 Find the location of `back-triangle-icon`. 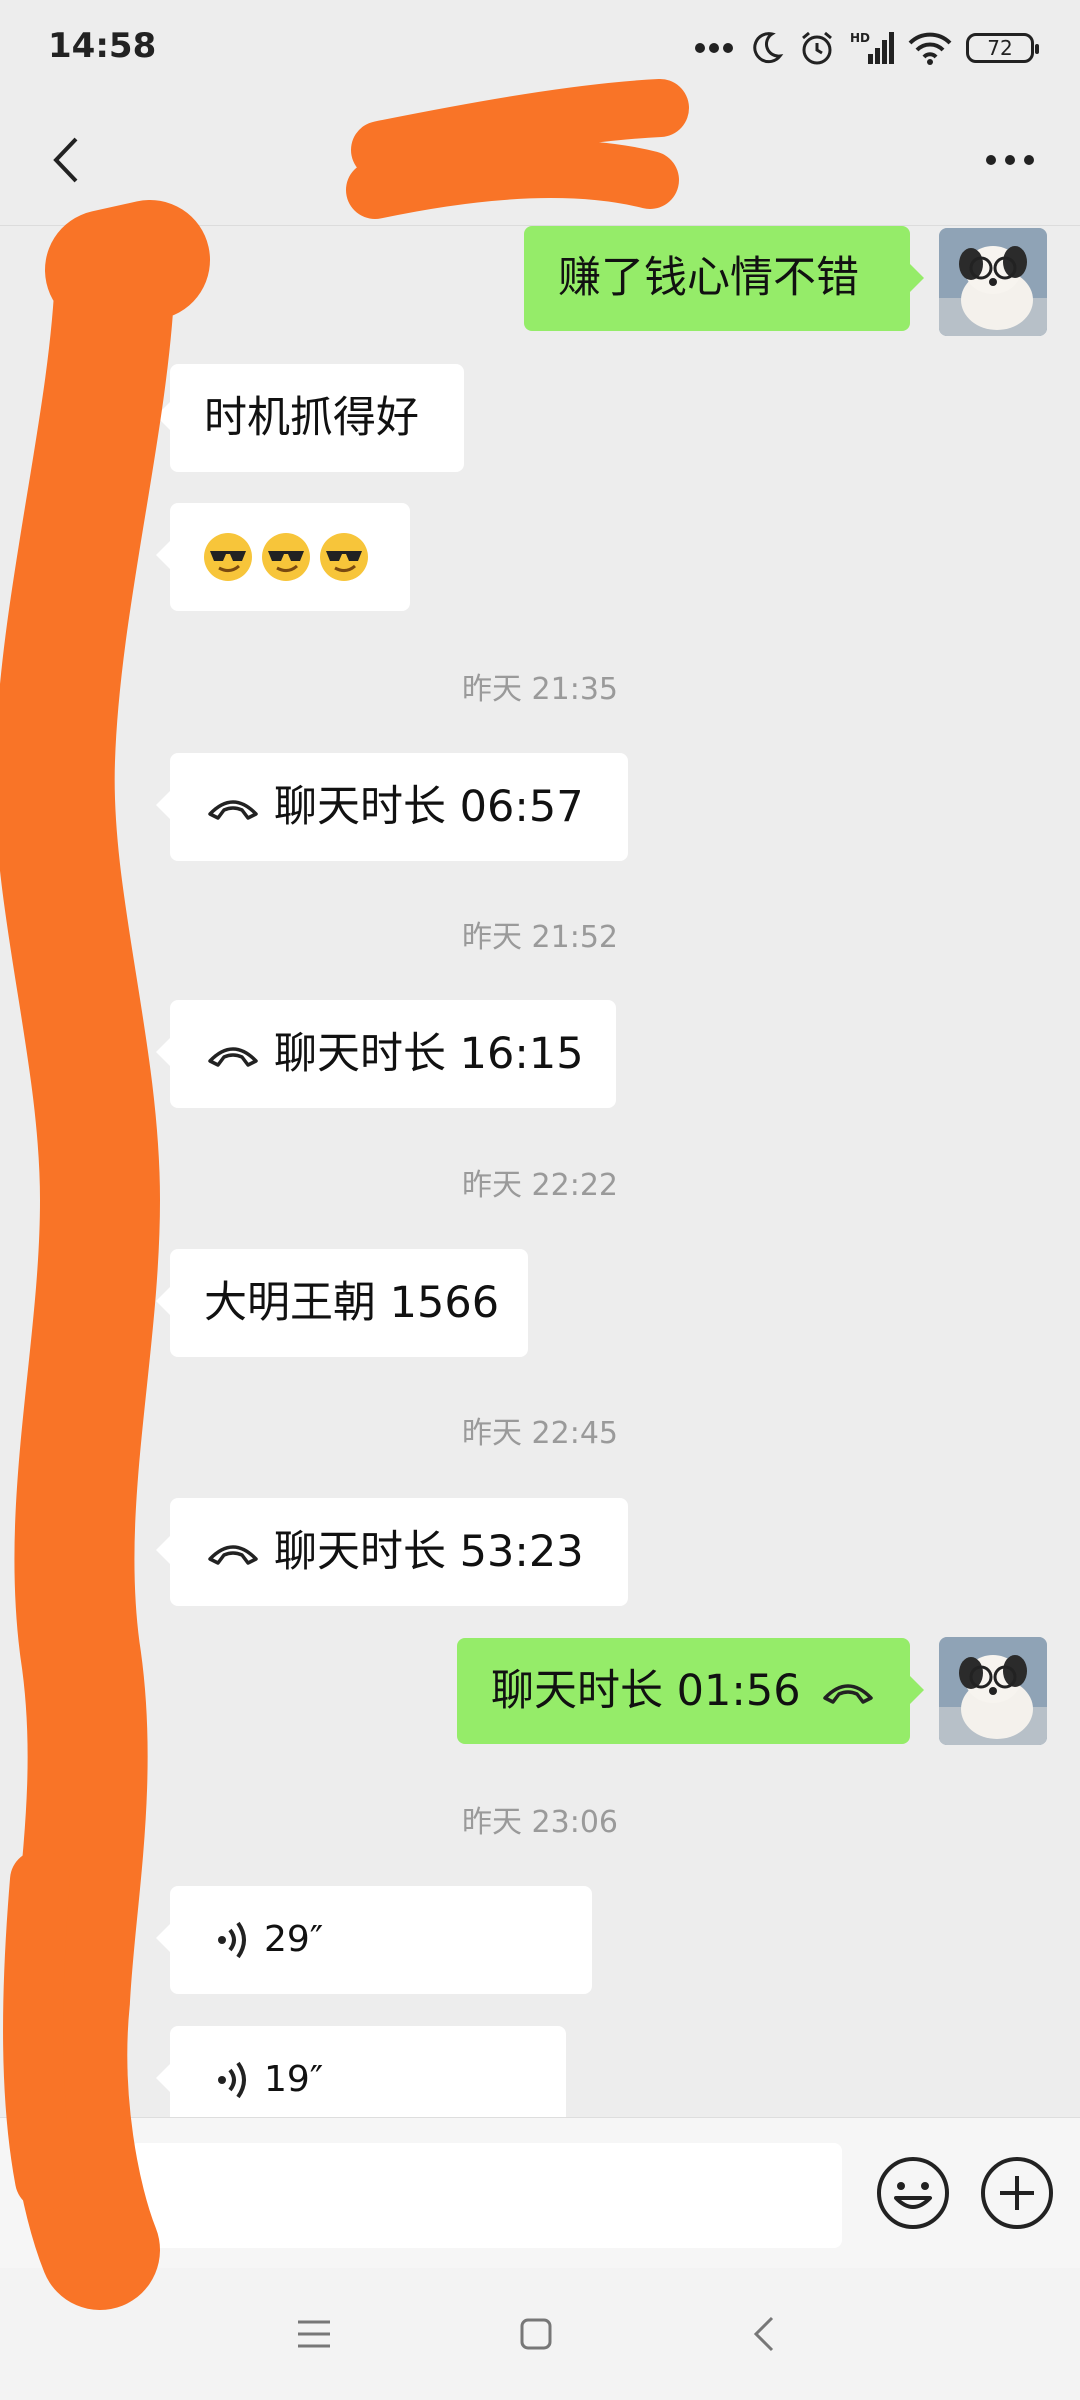

back-triangle-icon is located at coordinates (763, 2334).